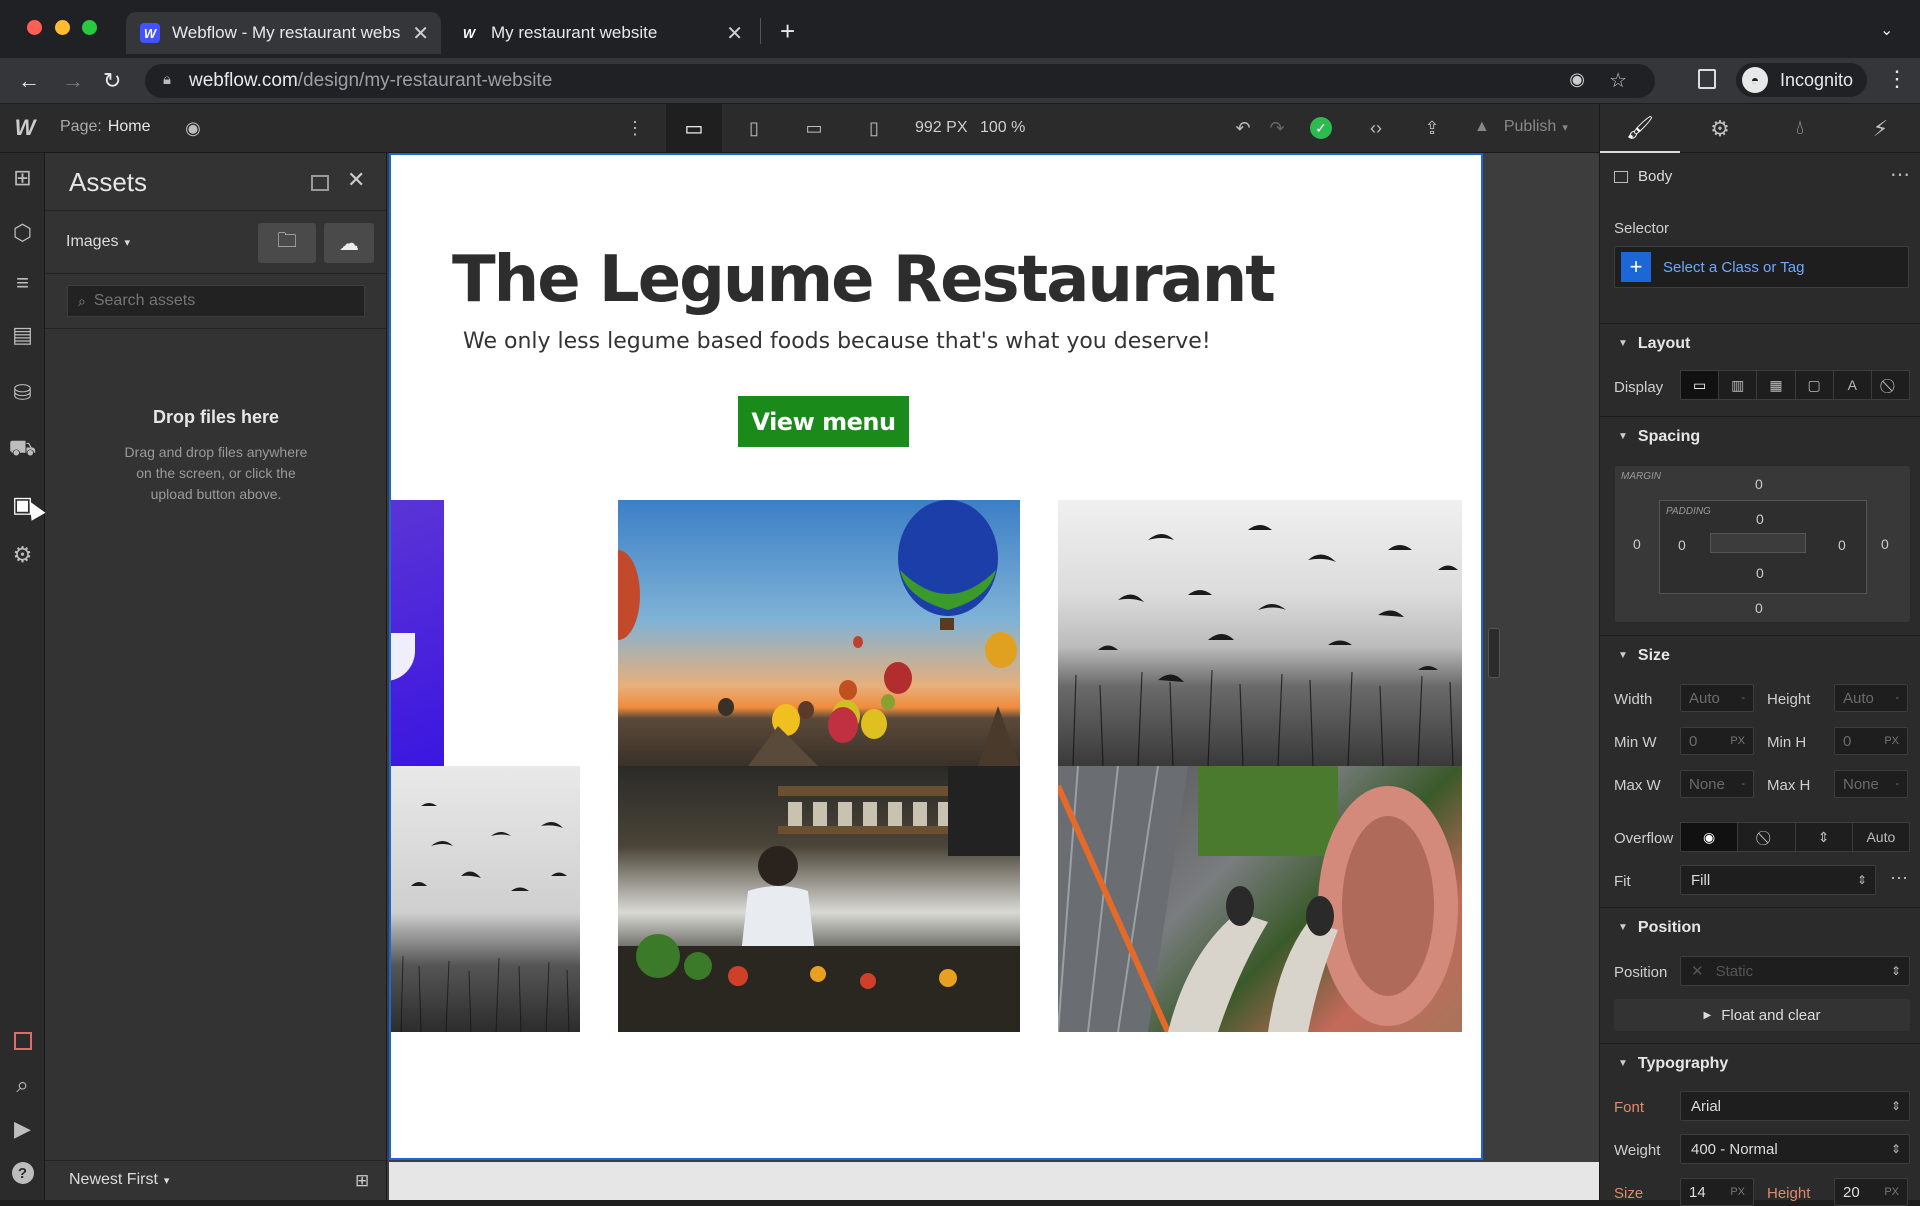 The width and height of the screenshot is (1920, 1206). I want to click on new-tab-icon: +, so click(787, 31).